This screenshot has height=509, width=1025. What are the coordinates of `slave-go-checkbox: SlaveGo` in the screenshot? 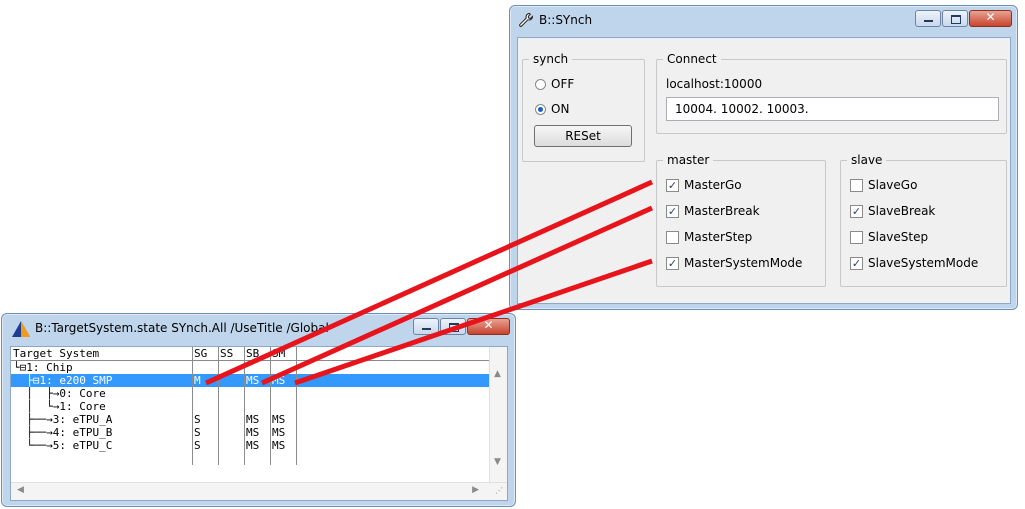 It's located at (883, 185).